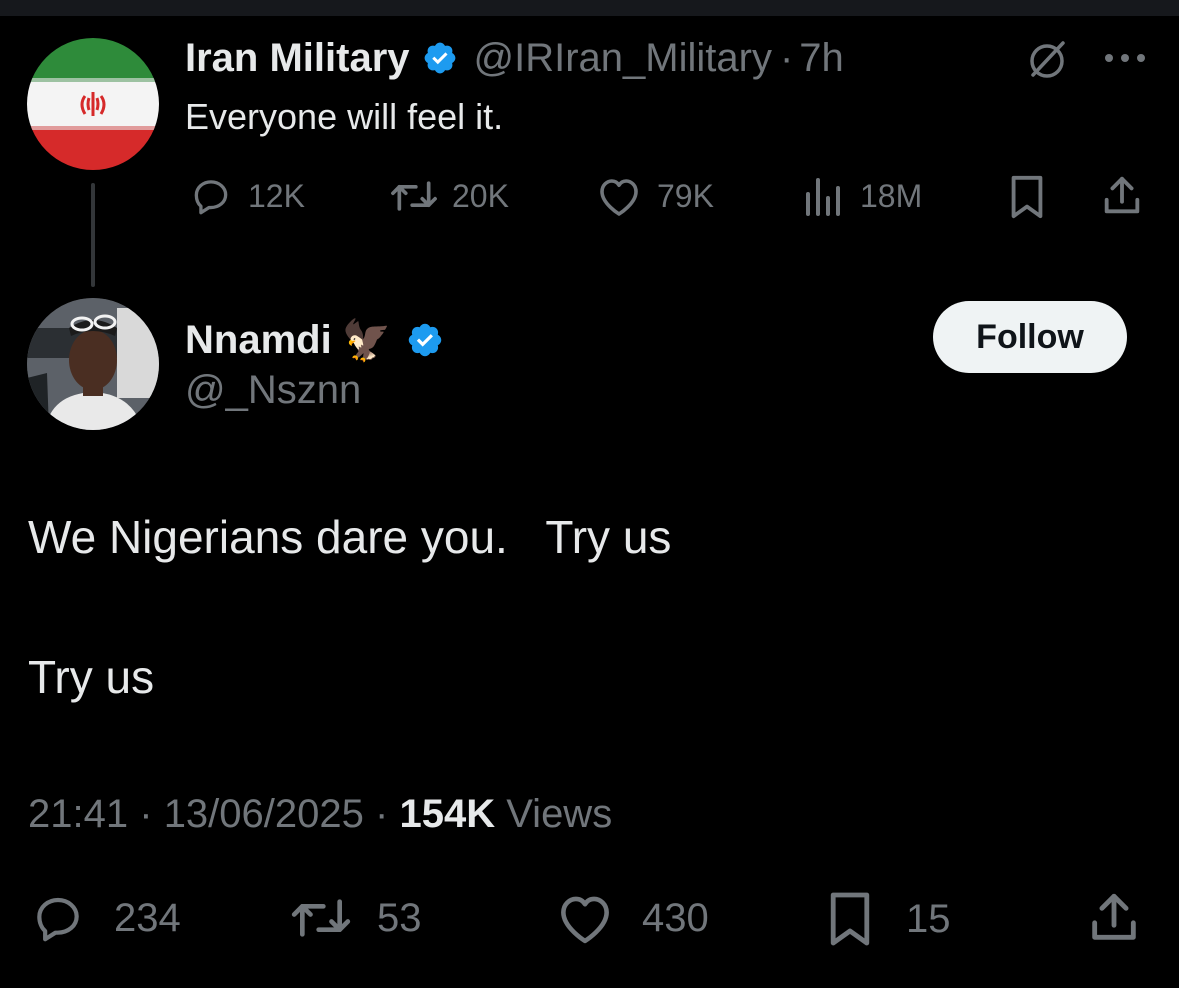  What do you see at coordinates (823, 197) in the screenshot?
I see `views-icon` at bounding box center [823, 197].